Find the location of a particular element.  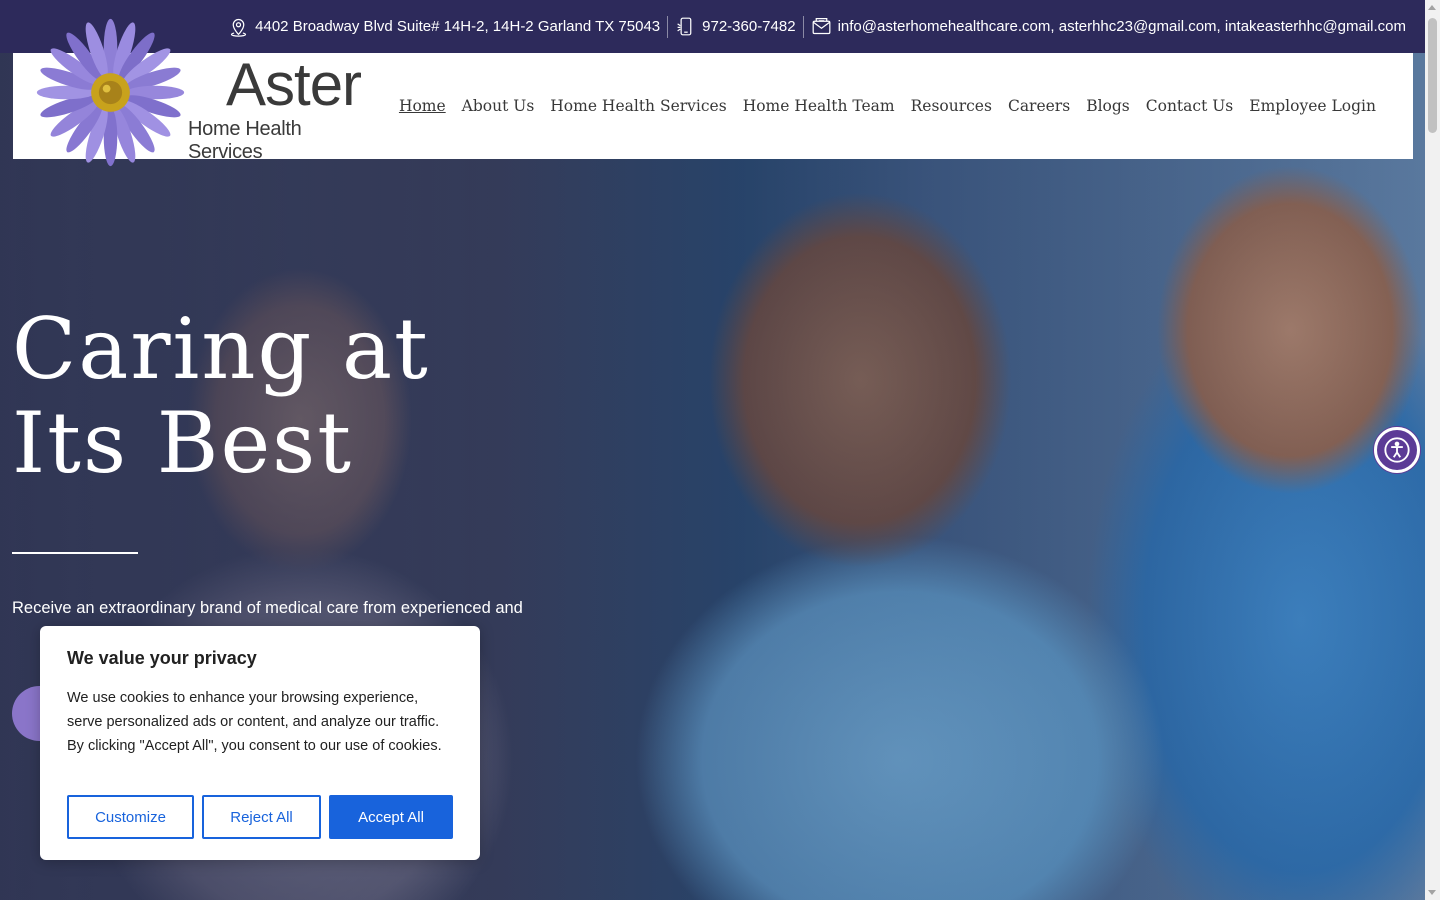

phone-text: 972-360-7482 is located at coordinates (748, 26).